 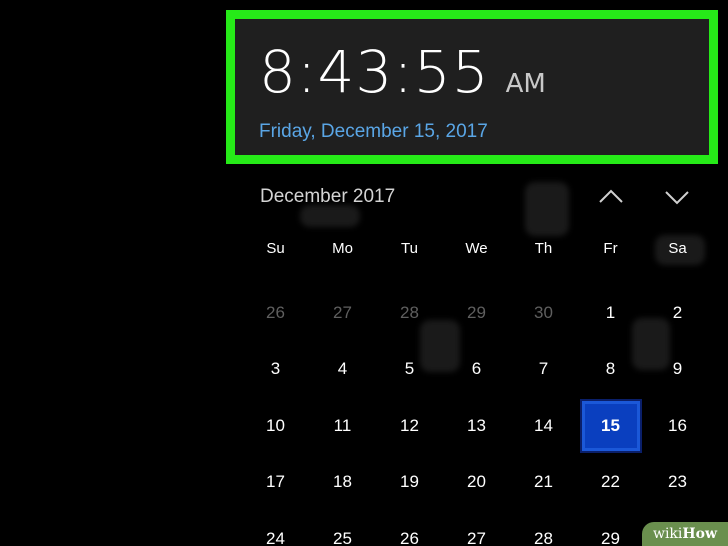 I want to click on calendar-day: 6, so click(x=476, y=369).